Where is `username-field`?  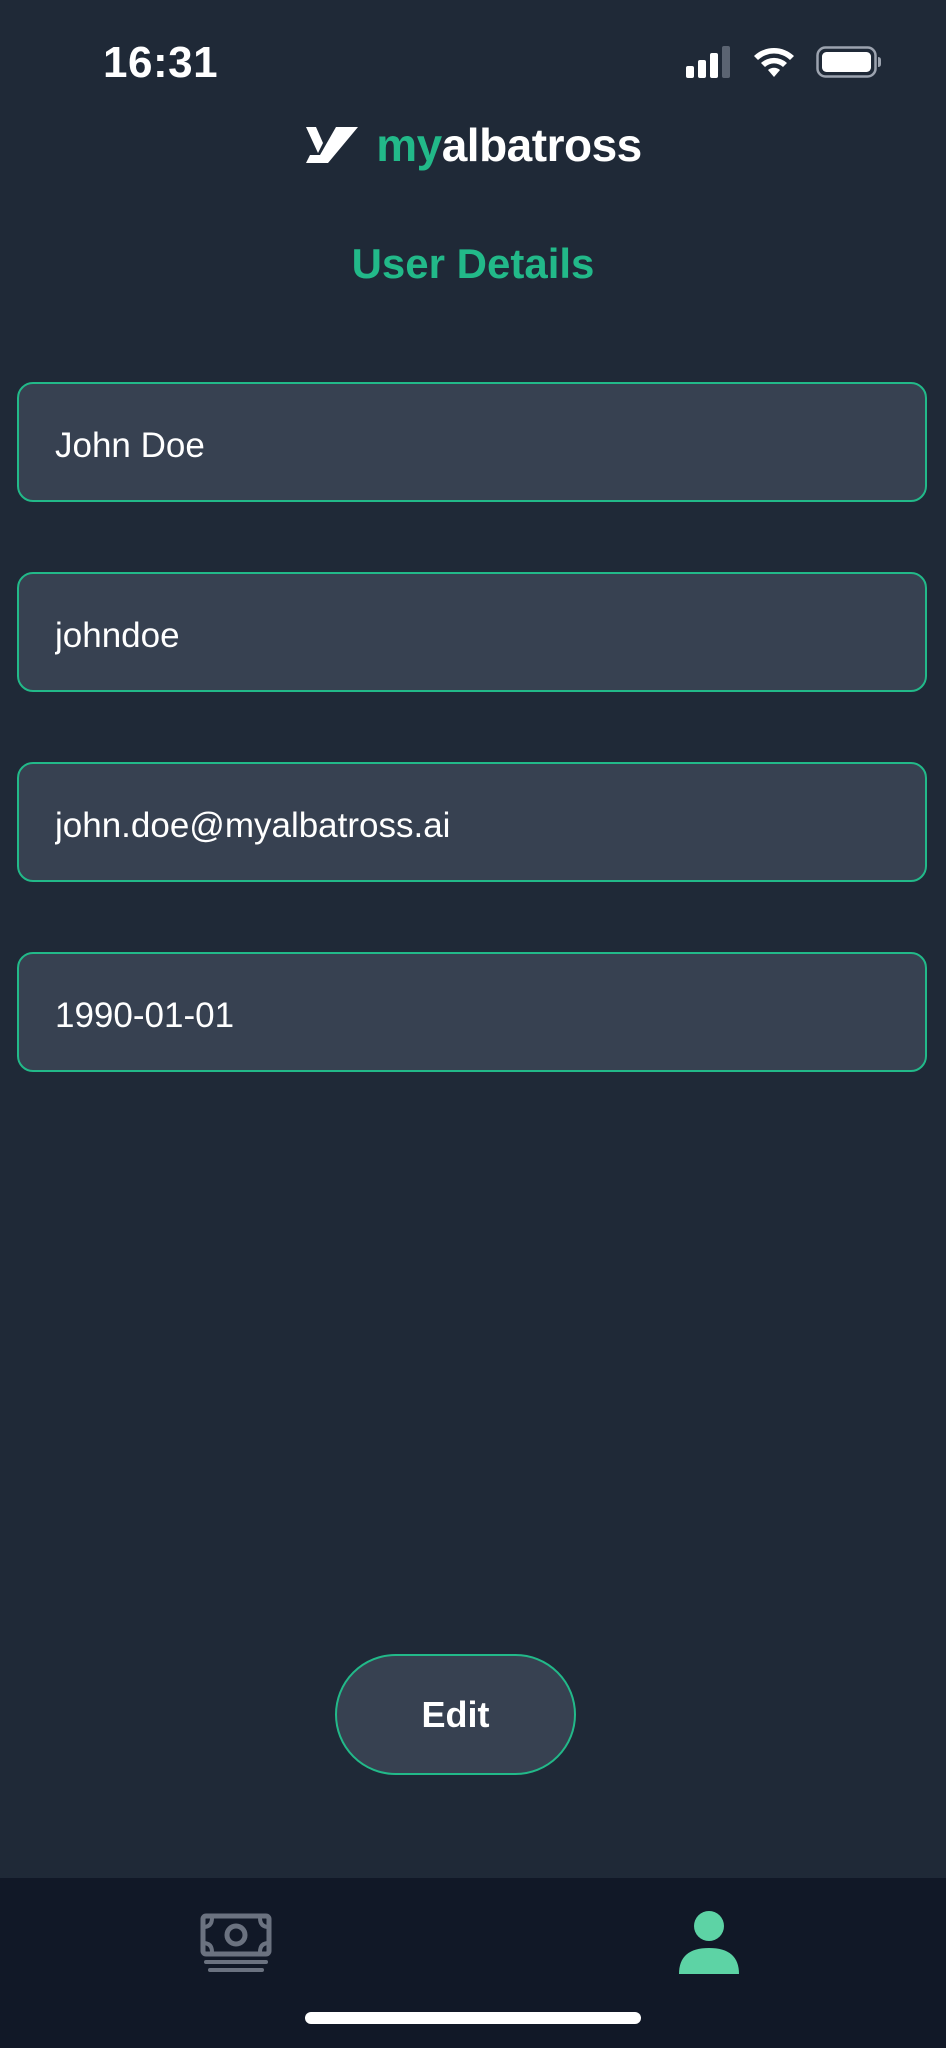
username-field is located at coordinates (472, 632).